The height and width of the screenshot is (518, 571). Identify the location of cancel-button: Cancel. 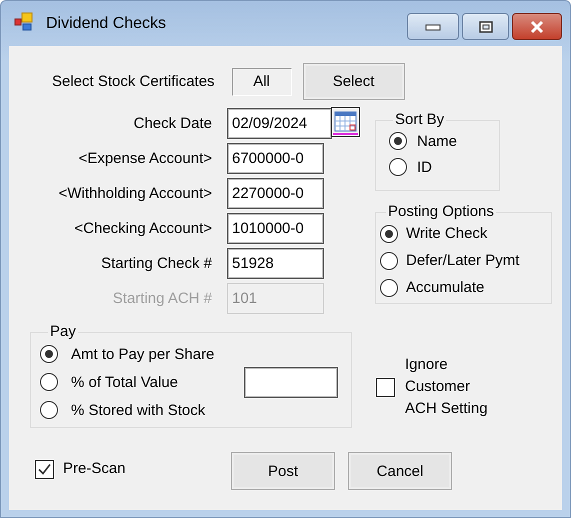
(400, 471).